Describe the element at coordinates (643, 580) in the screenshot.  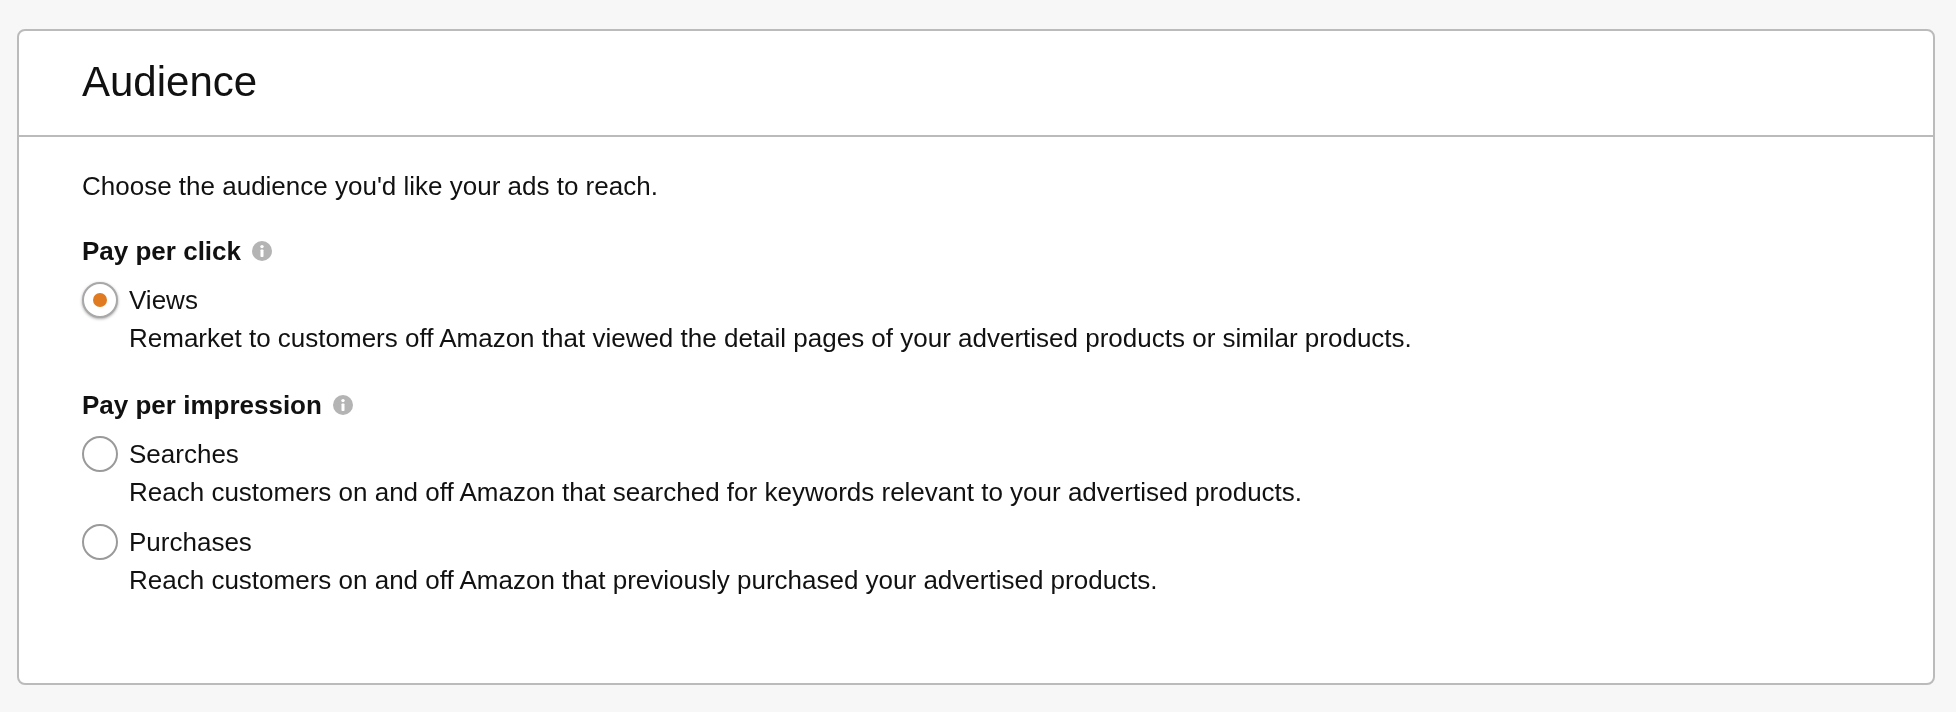
I see `option-description: Reach customers on and off Amazon that previously purchased your advertised products.` at that location.